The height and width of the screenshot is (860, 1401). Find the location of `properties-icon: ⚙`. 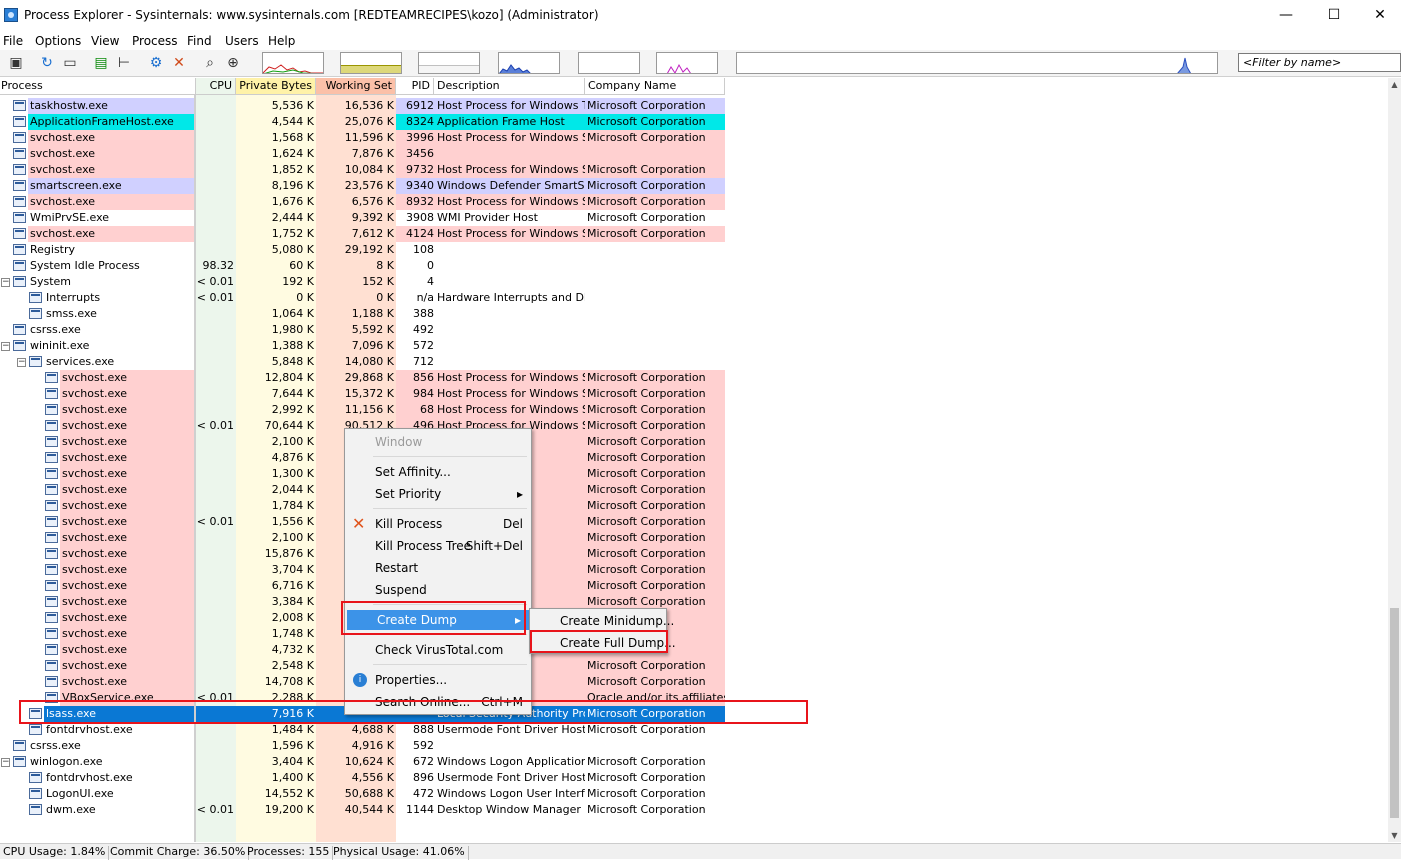

properties-icon: ⚙ is located at coordinates (156, 63).